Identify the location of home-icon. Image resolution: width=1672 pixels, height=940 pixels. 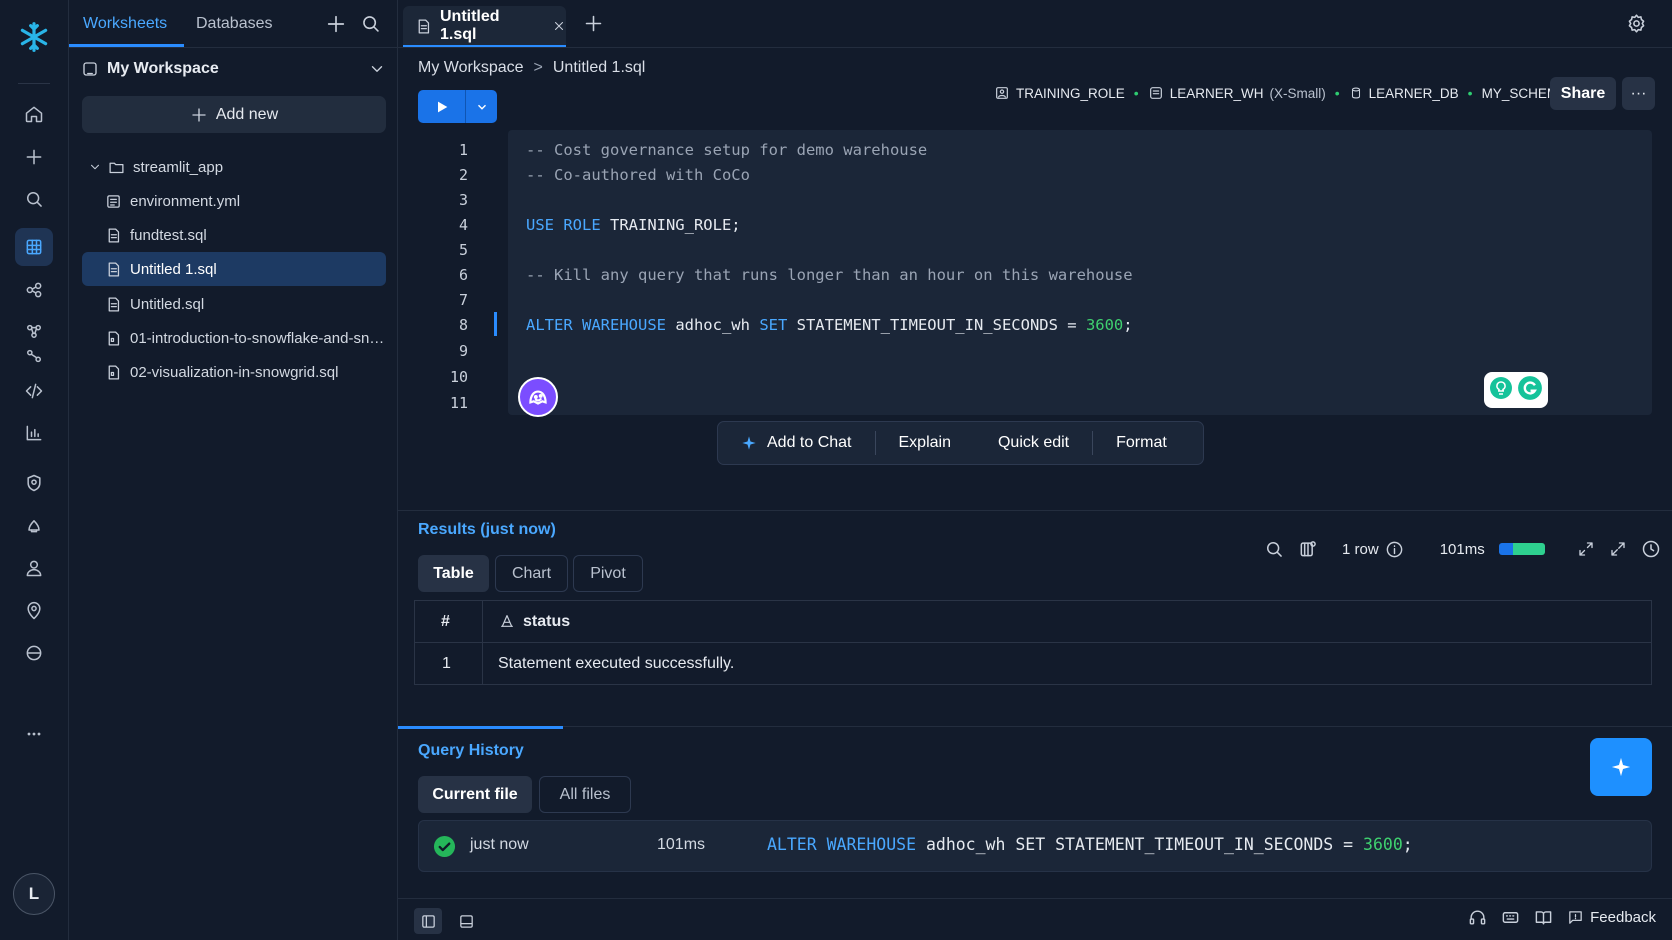
(34, 114).